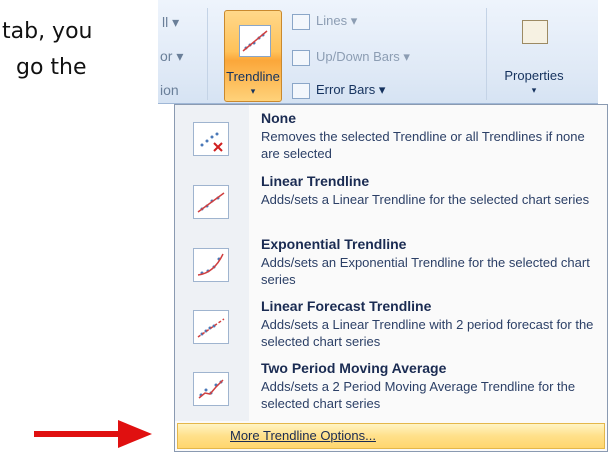 The width and height of the screenshot is (613, 456). Describe the element at coordinates (301, 58) in the screenshot. I see `up-down-bars-icon` at that location.